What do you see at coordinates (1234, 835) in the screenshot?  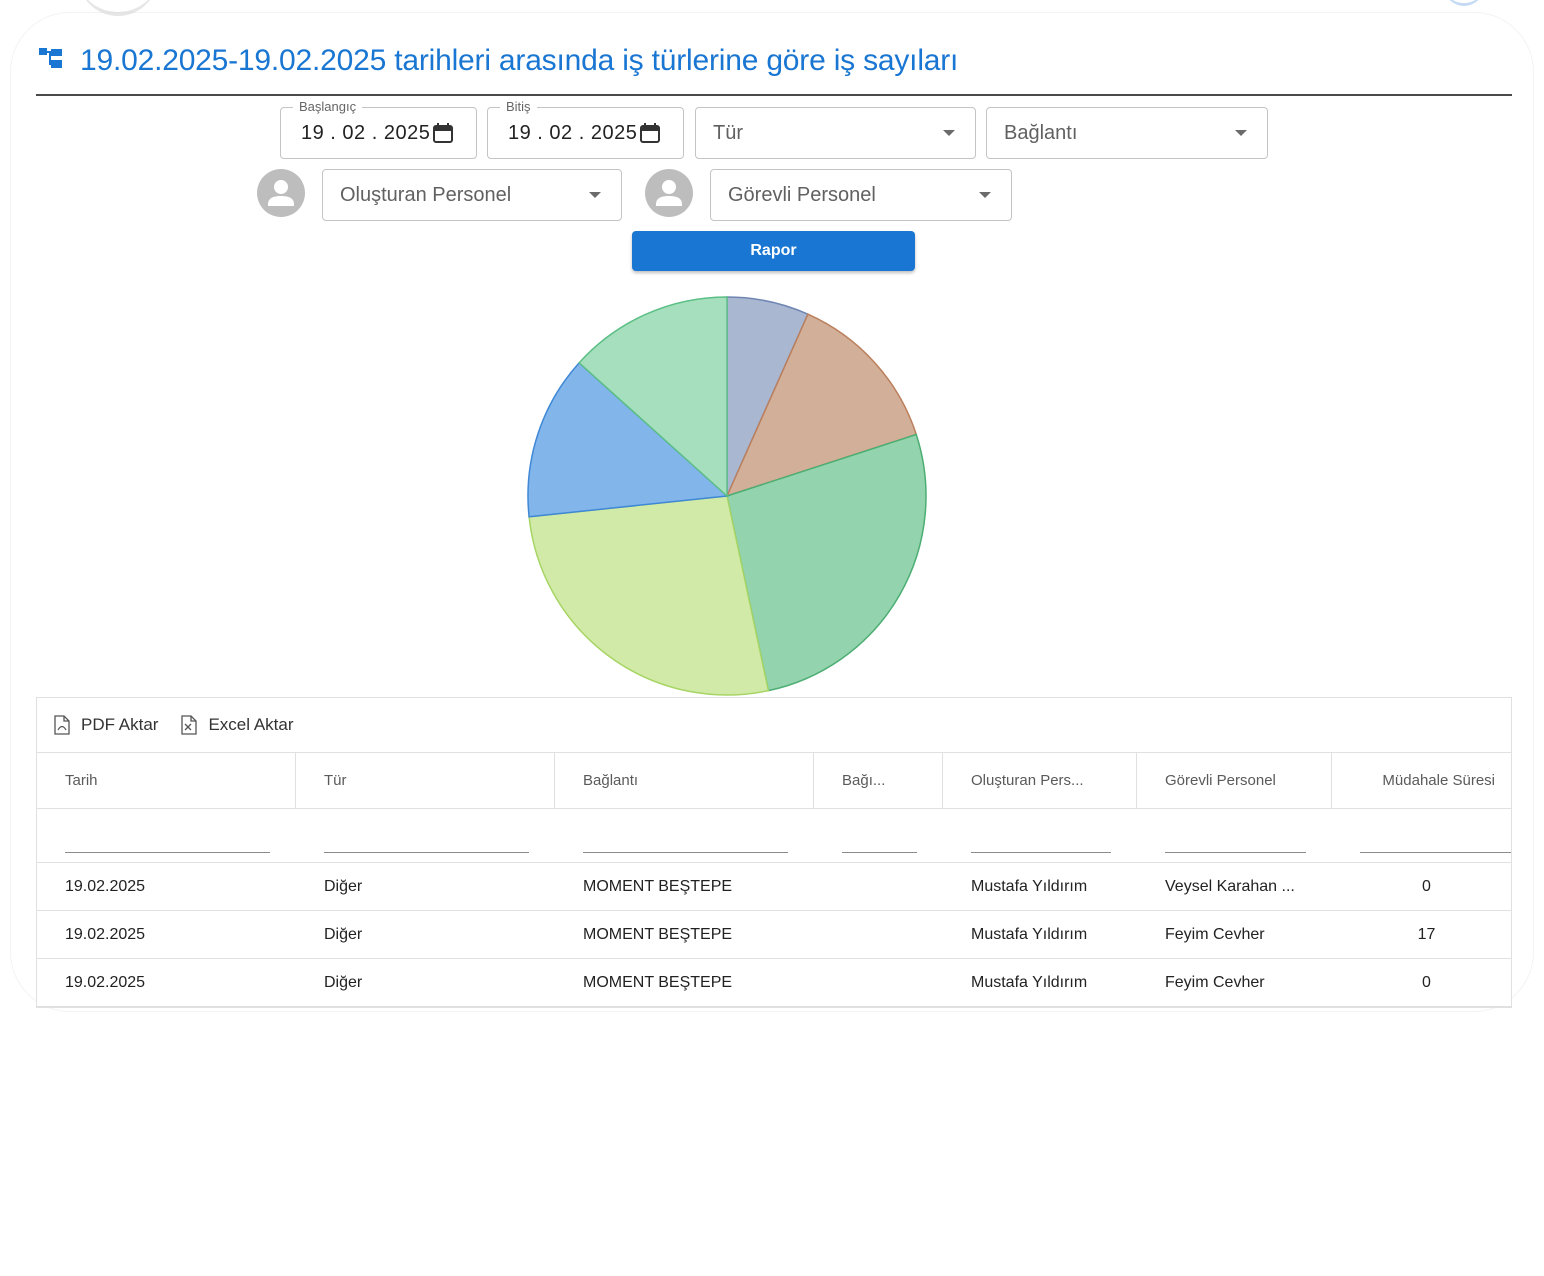 I see `filter-input-assignee` at bounding box center [1234, 835].